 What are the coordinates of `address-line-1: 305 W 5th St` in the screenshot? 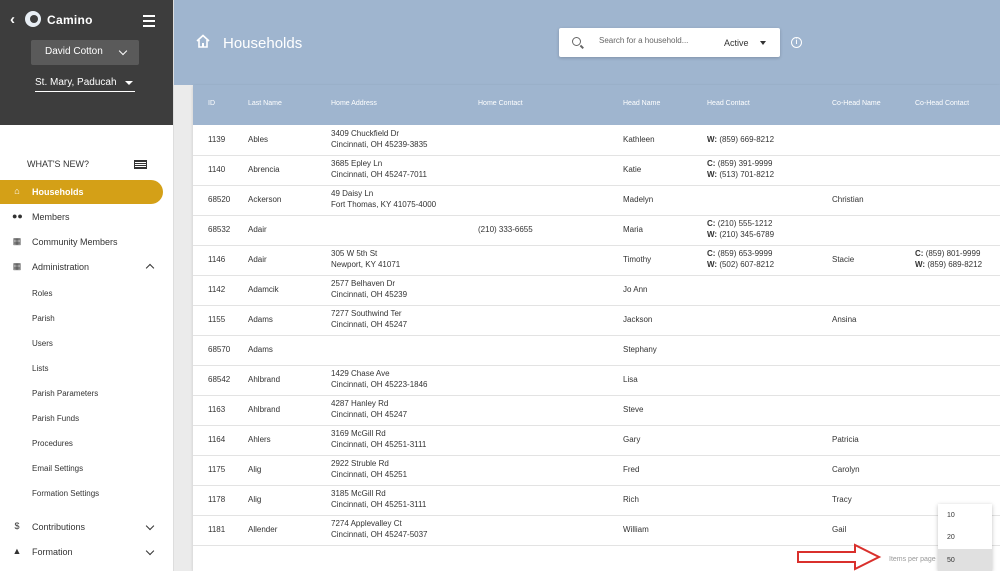 It's located at (354, 253).